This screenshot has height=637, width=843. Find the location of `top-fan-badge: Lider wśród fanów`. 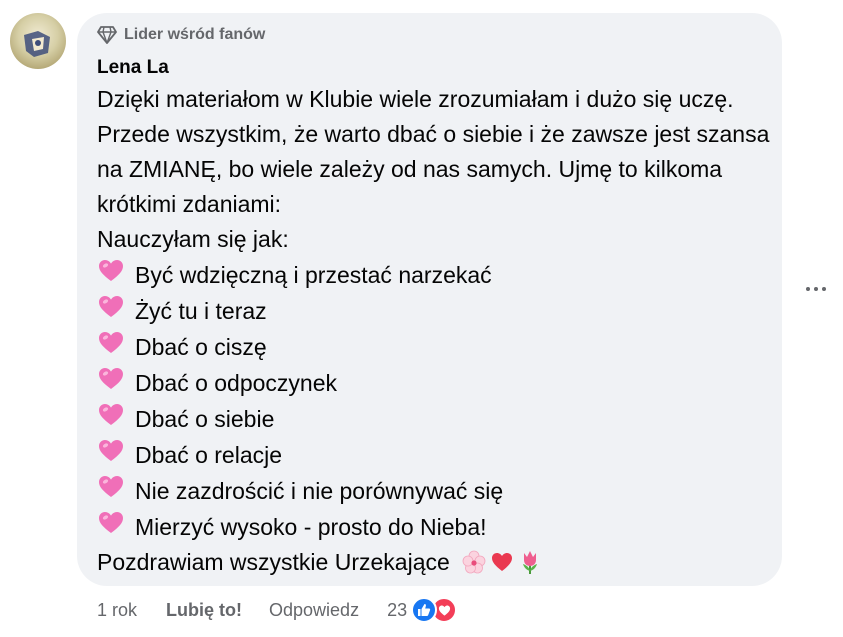

top-fan-badge: Lider wśród fanów is located at coordinates (181, 35).